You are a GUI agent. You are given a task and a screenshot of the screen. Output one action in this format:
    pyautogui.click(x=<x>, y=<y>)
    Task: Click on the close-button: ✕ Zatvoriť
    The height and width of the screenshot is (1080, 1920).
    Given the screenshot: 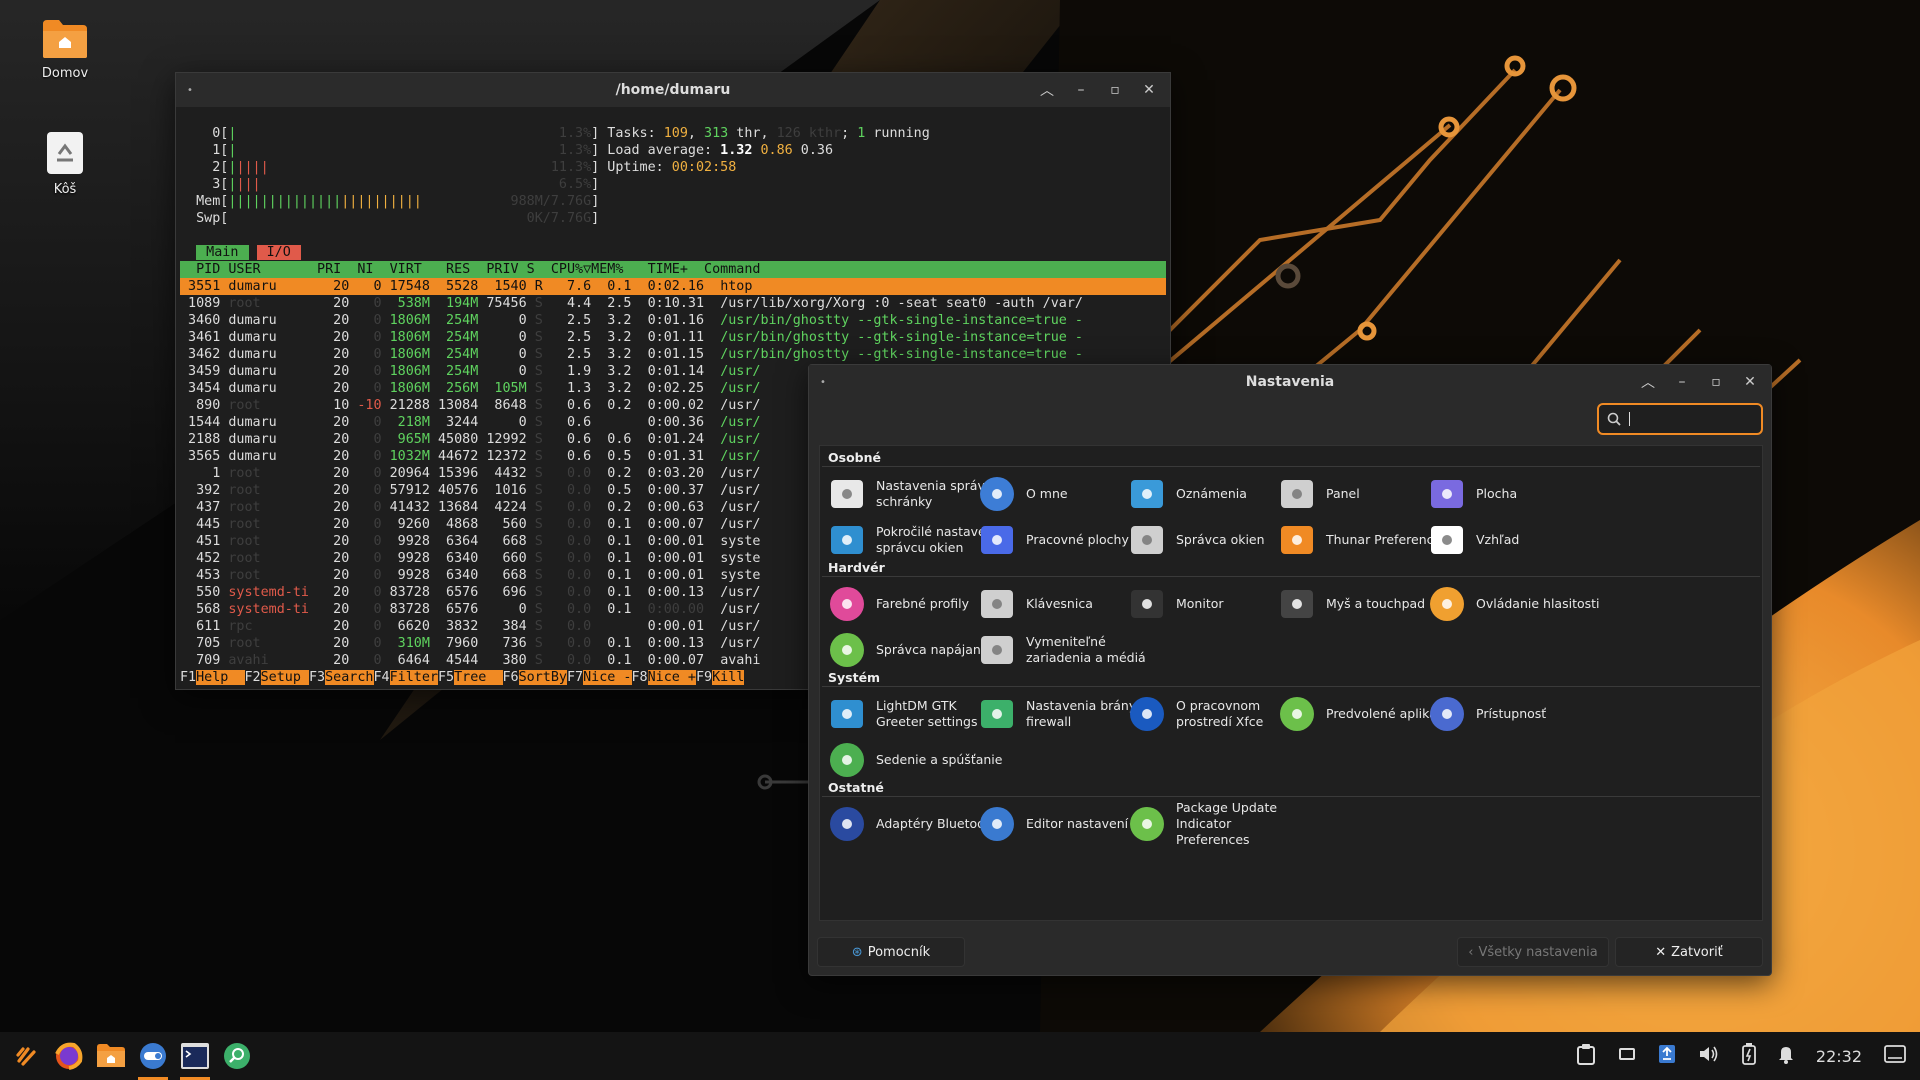 What is the action you would take?
    pyautogui.click(x=1689, y=952)
    